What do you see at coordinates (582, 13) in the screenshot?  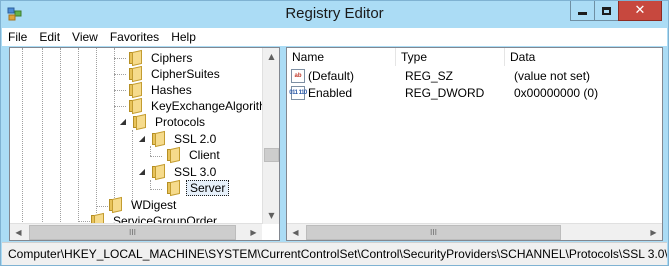 I see `minimize-icon` at bounding box center [582, 13].